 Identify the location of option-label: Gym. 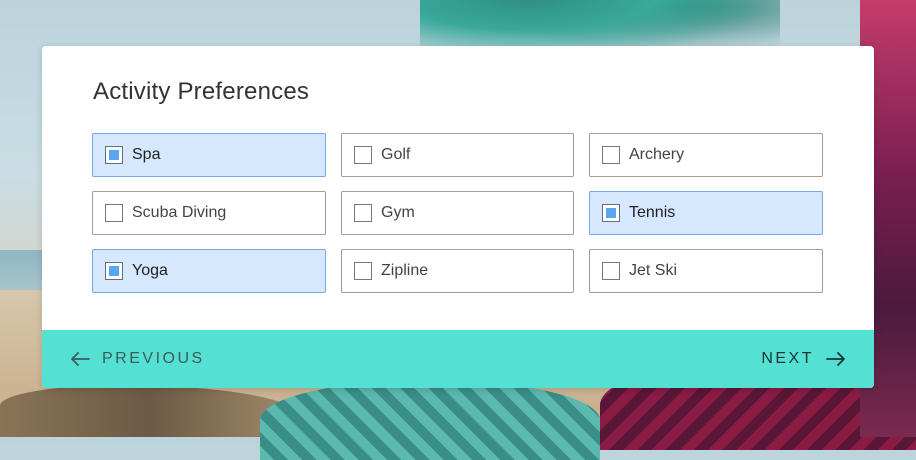
(398, 212).